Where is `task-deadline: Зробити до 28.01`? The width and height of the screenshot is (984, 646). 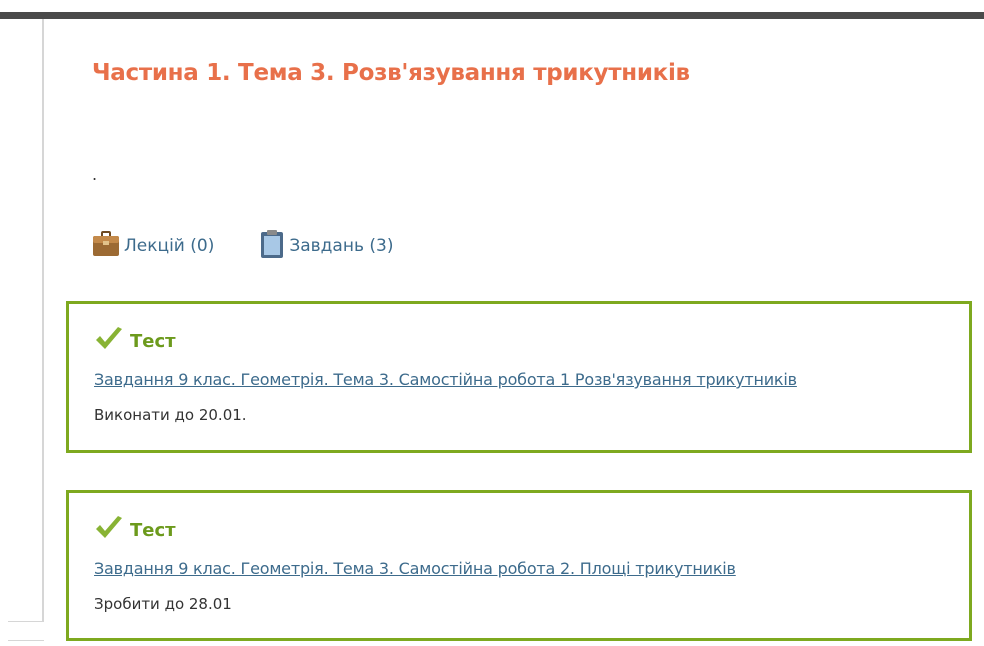
task-deadline: Зробити до 28.01 is located at coordinates (163, 604).